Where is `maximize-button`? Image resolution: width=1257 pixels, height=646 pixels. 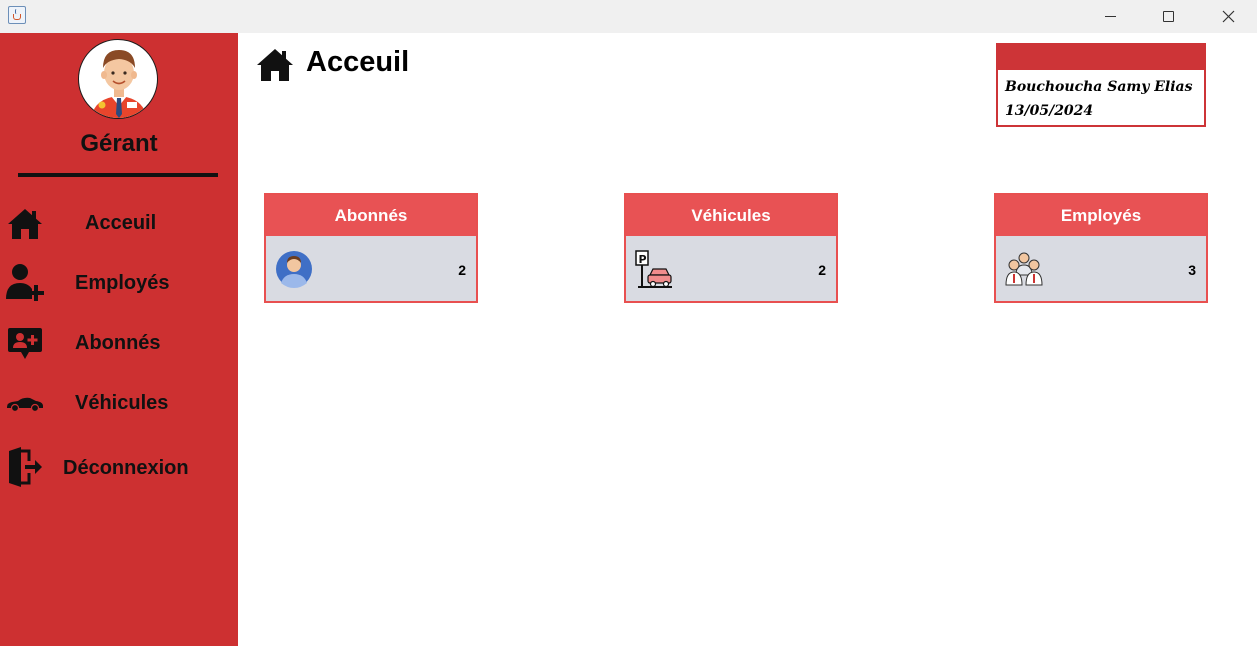 maximize-button is located at coordinates (1168, 16).